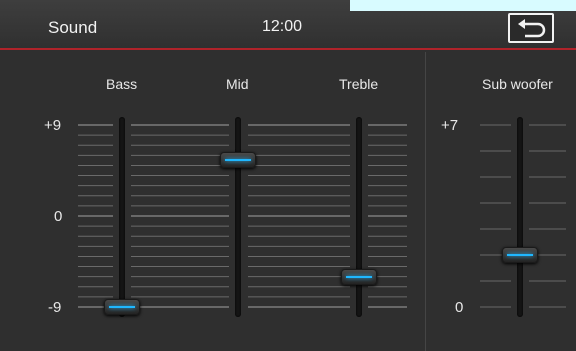 The image size is (576, 351). Describe the element at coordinates (238, 217) in the screenshot. I see `slider-track-mid` at that location.